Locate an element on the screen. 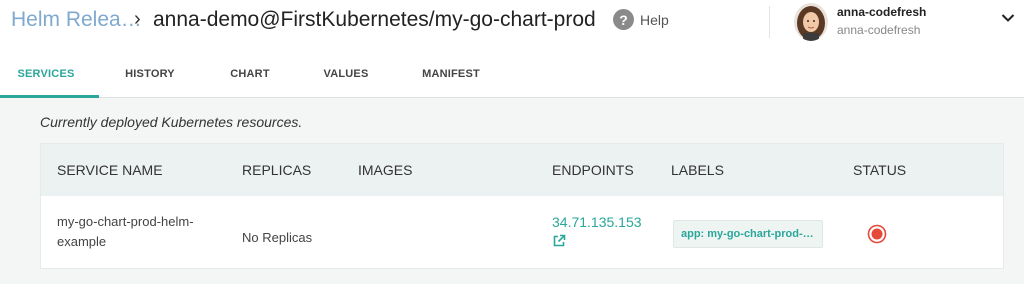 This screenshot has height=284, width=1024. service-name-cell: my-go-chart-prod-helm-example is located at coordinates (125, 231).